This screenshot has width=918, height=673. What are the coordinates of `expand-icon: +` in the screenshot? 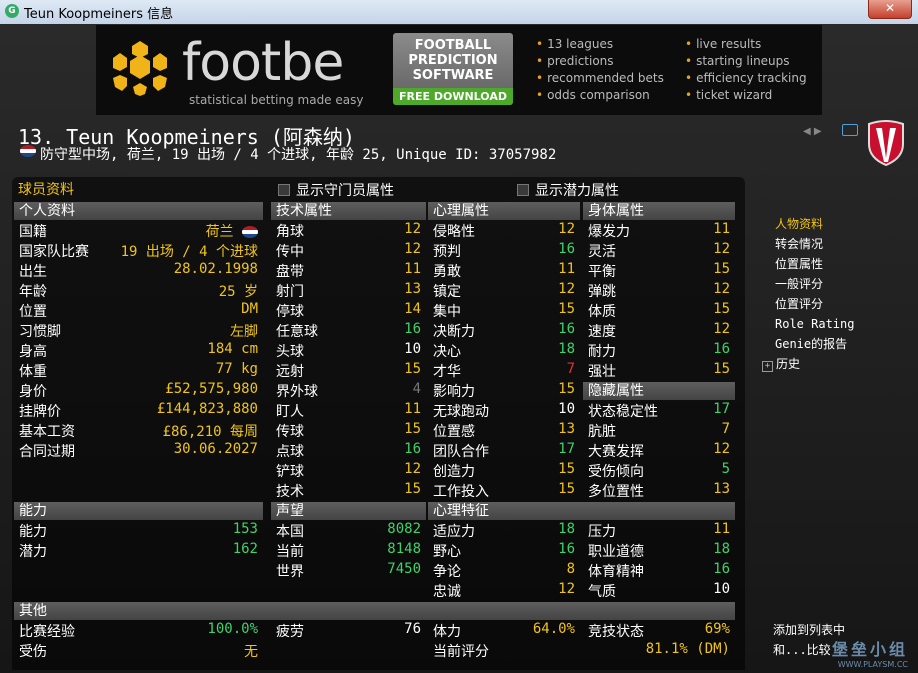 It's located at (767, 366).